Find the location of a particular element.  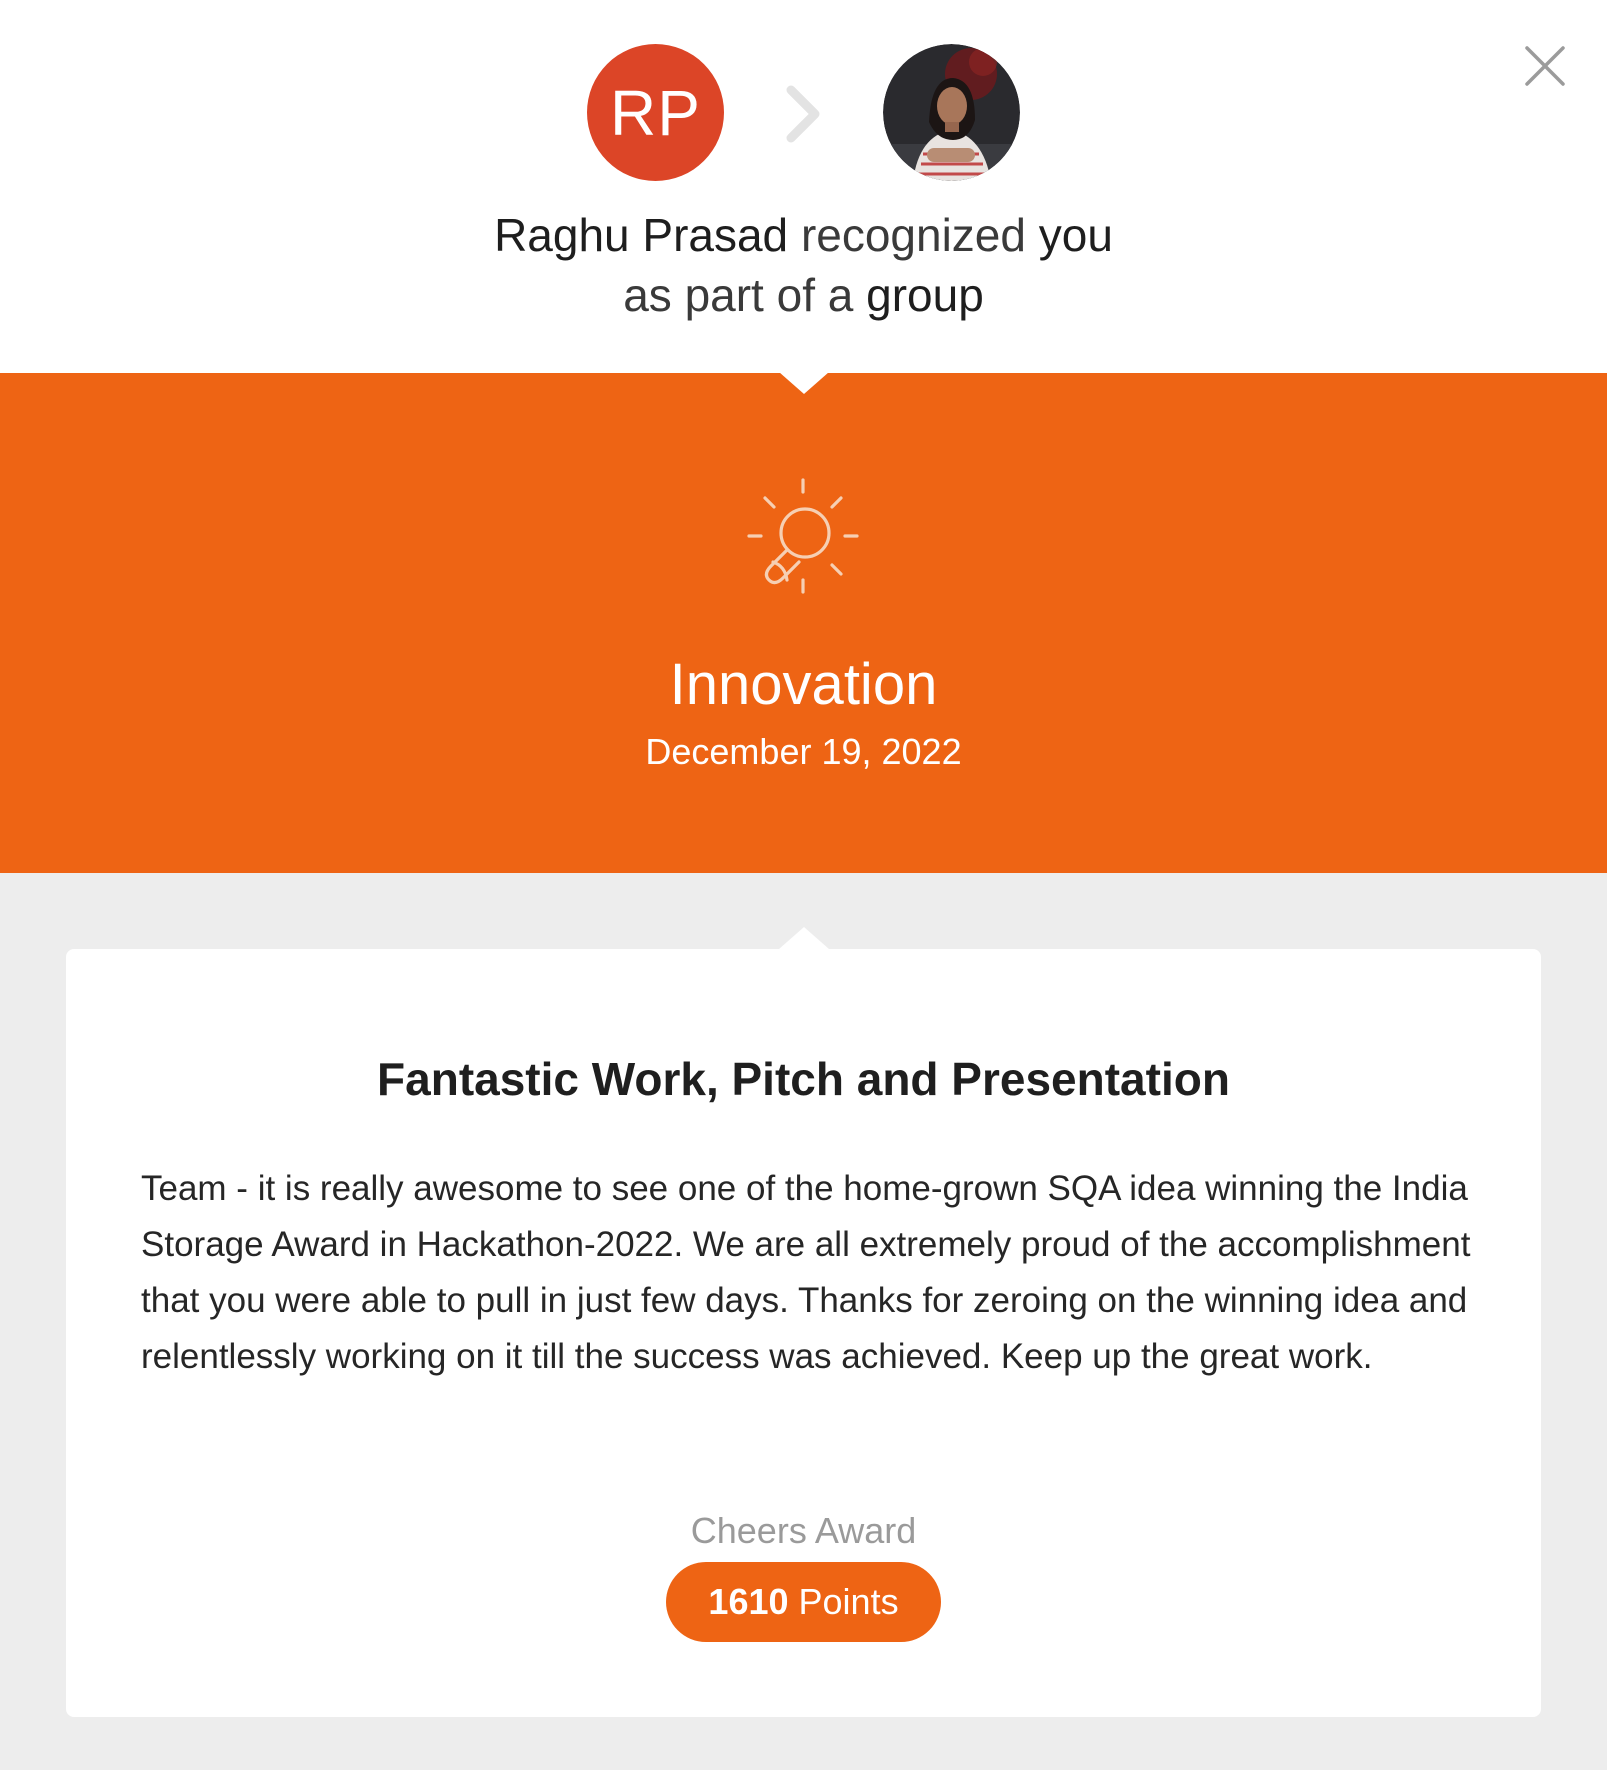

recipient-label: you is located at coordinates (1075, 235).